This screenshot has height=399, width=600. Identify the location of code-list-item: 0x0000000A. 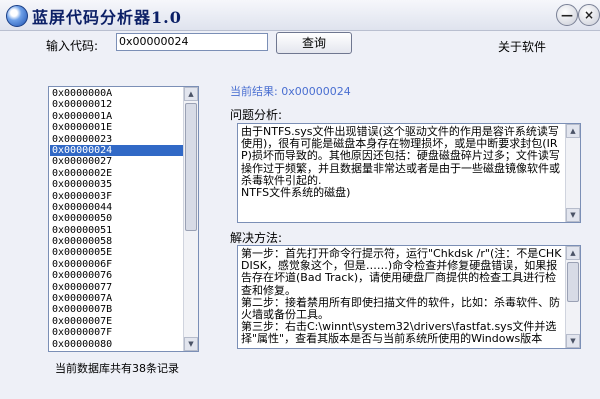
(117, 93).